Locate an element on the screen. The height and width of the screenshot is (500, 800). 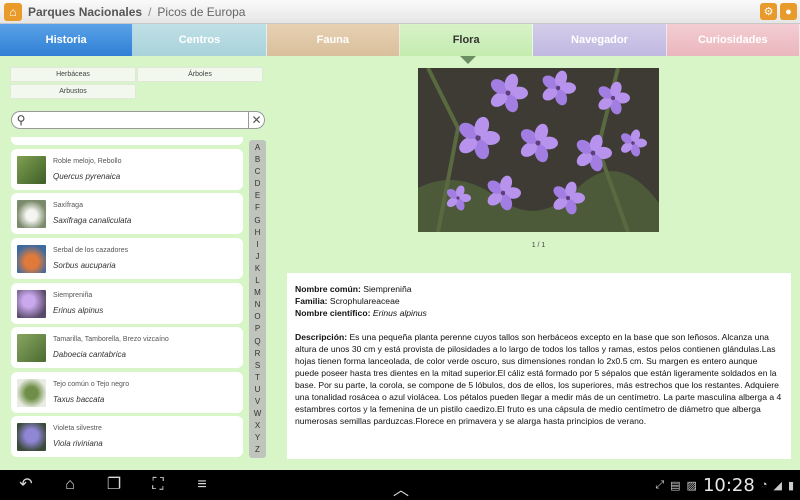
breadcrumb-park: Picos de Europa is located at coordinates (201, 12).